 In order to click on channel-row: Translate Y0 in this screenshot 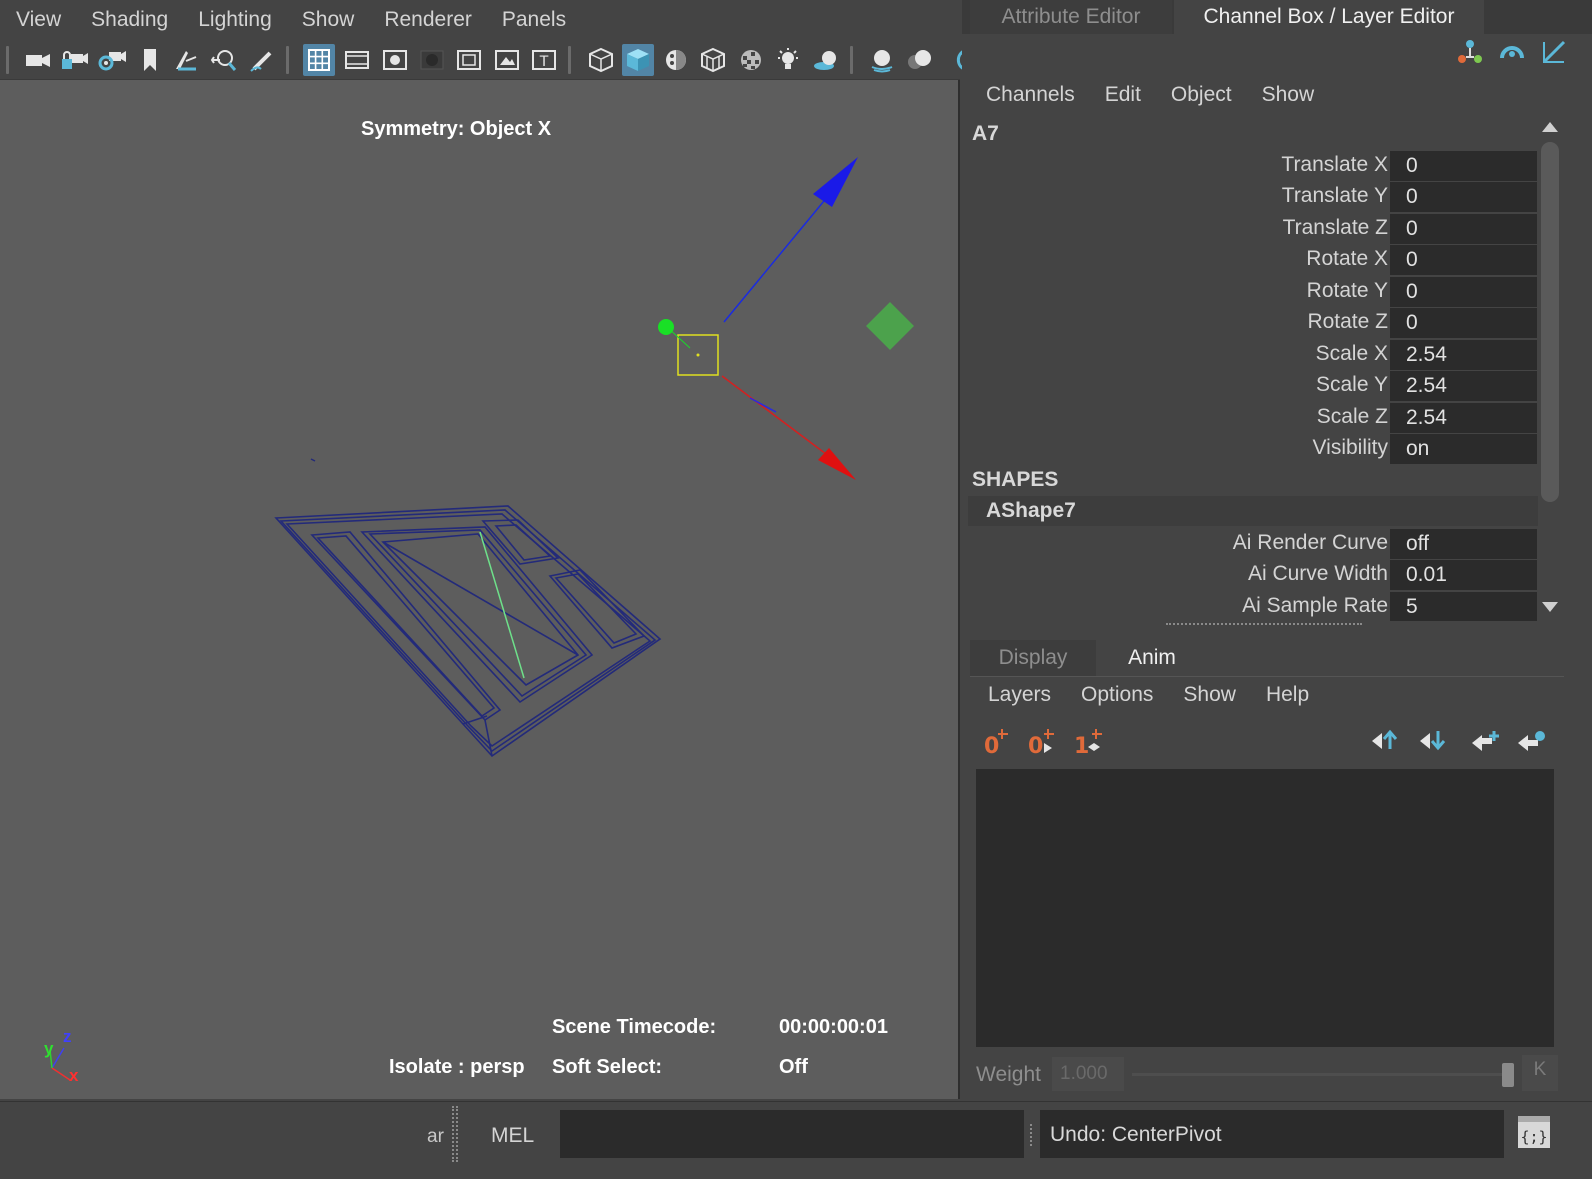, I will do `click(1253, 196)`.